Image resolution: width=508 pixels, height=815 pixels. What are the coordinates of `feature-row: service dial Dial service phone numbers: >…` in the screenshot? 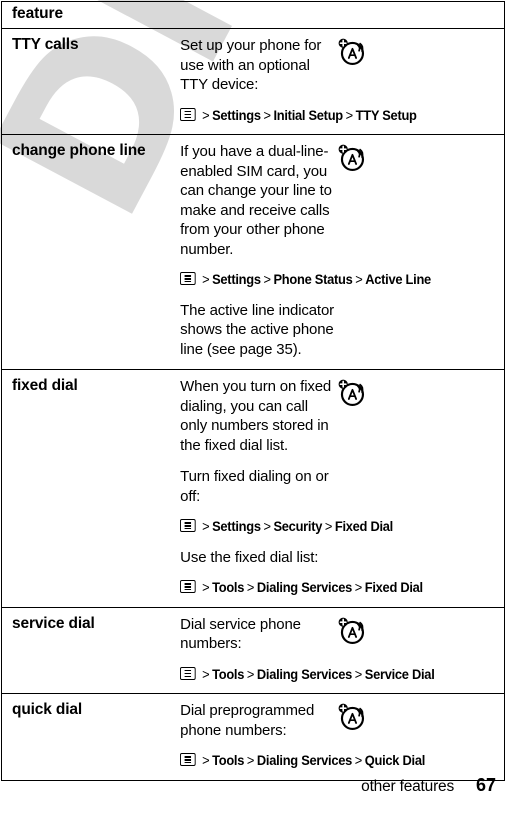 It's located at (253, 650).